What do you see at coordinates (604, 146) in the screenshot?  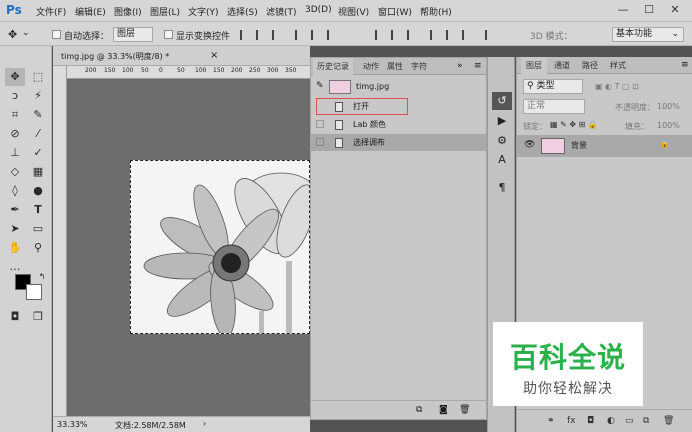 I see `layer-row: 👁 背景 🔒` at bounding box center [604, 146].